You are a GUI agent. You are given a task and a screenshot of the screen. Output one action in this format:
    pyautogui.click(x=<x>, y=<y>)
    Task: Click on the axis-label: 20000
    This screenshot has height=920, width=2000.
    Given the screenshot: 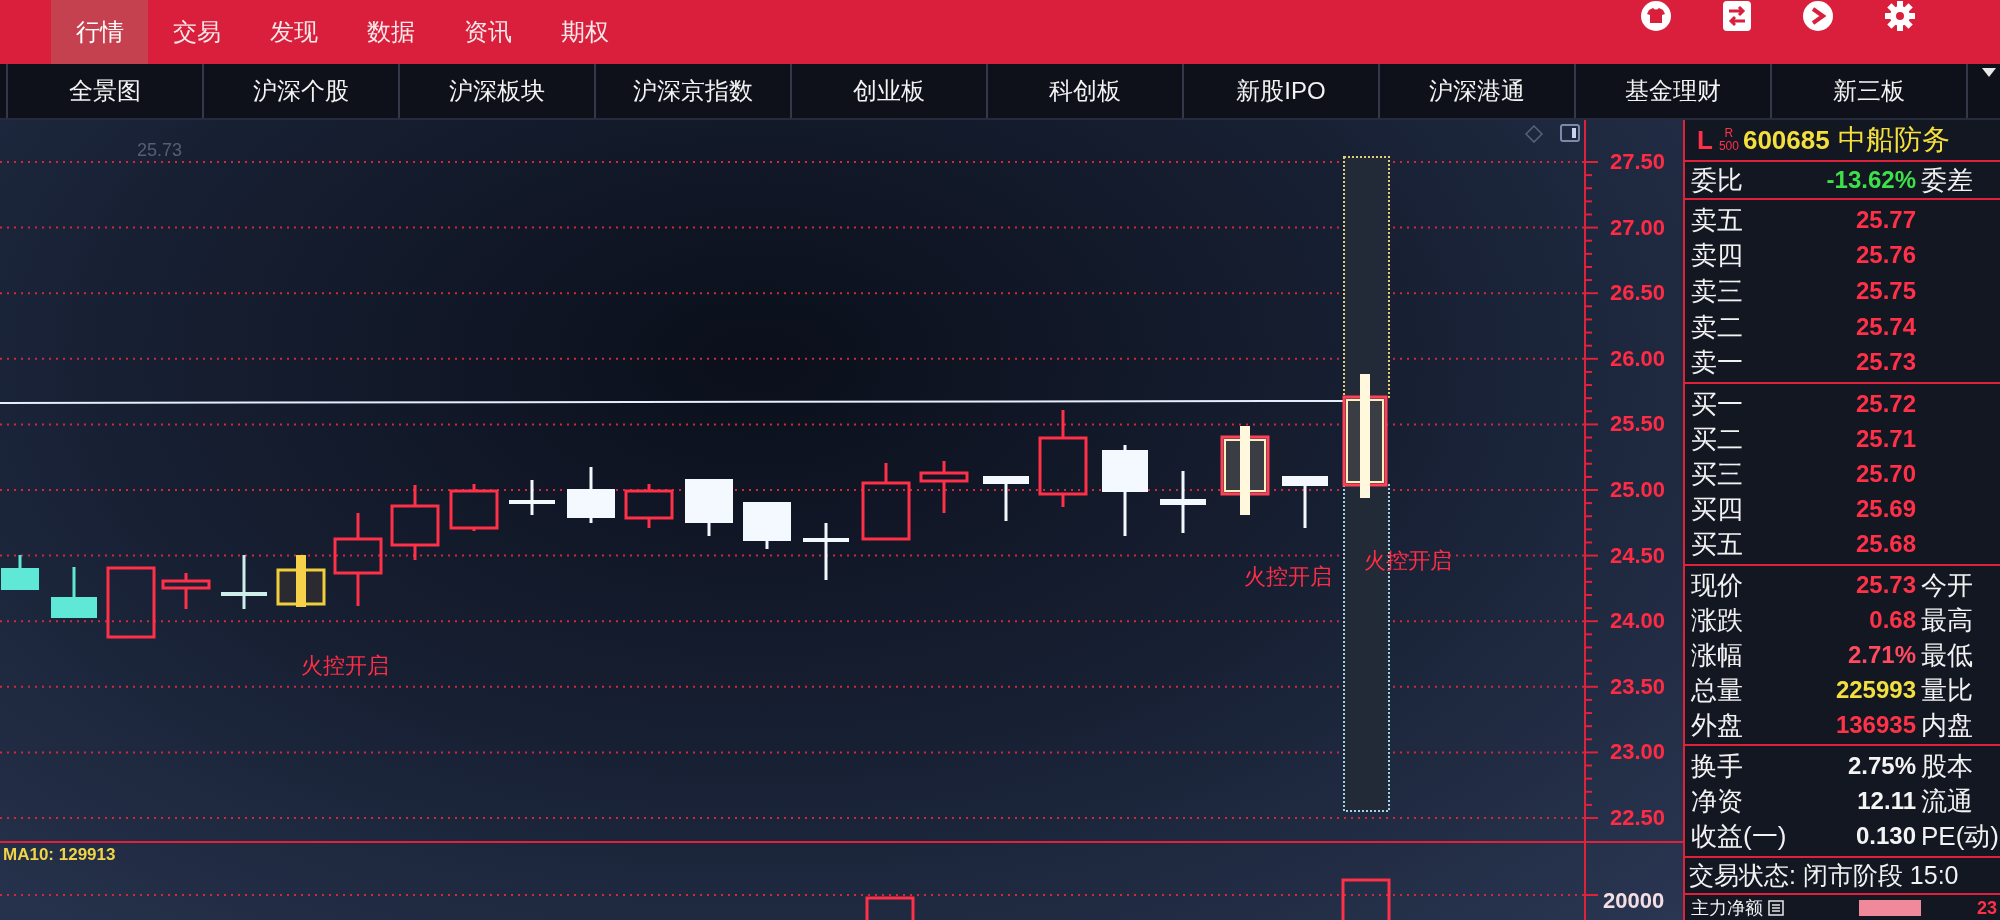 What is the action you would take?
    pyautogui.click(x=1634, y=901)
    